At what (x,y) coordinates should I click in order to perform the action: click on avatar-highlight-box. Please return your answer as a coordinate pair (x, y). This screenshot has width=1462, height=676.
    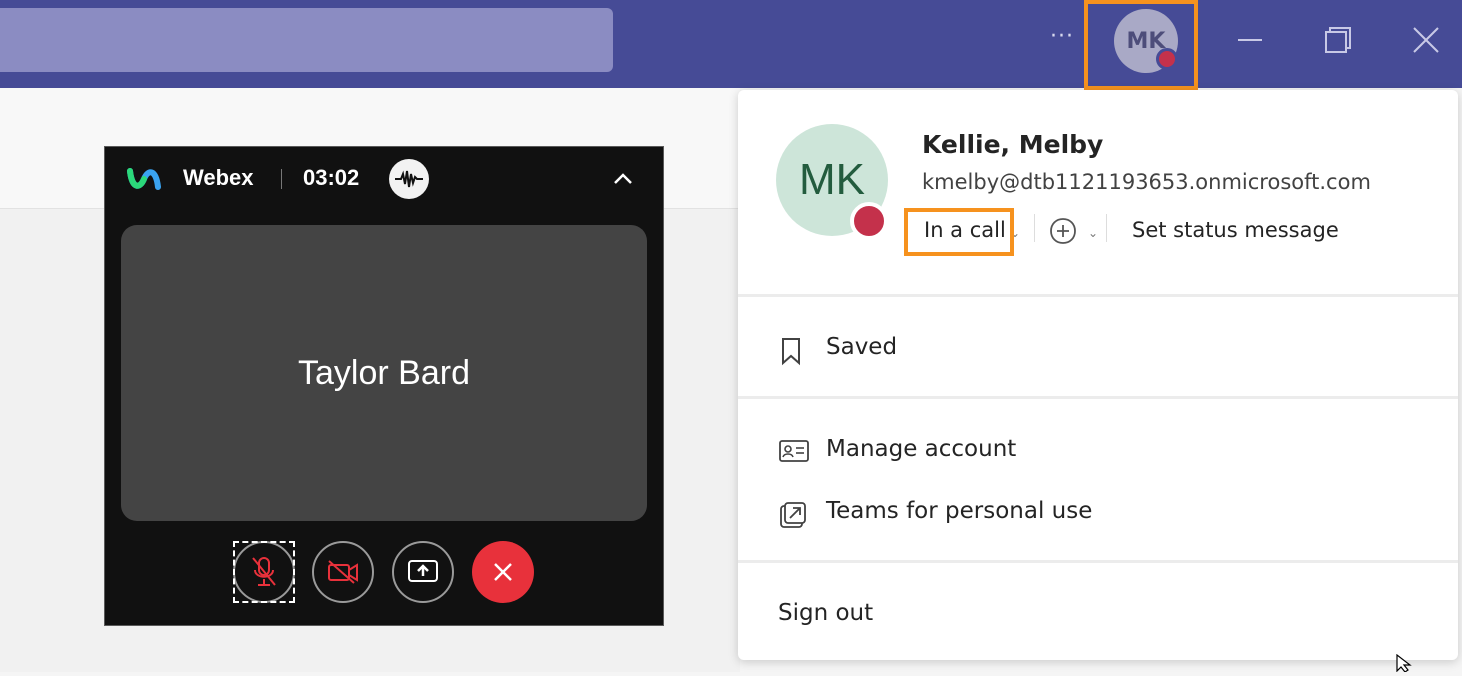
    Looking at the image, I should click on (1141, 45).